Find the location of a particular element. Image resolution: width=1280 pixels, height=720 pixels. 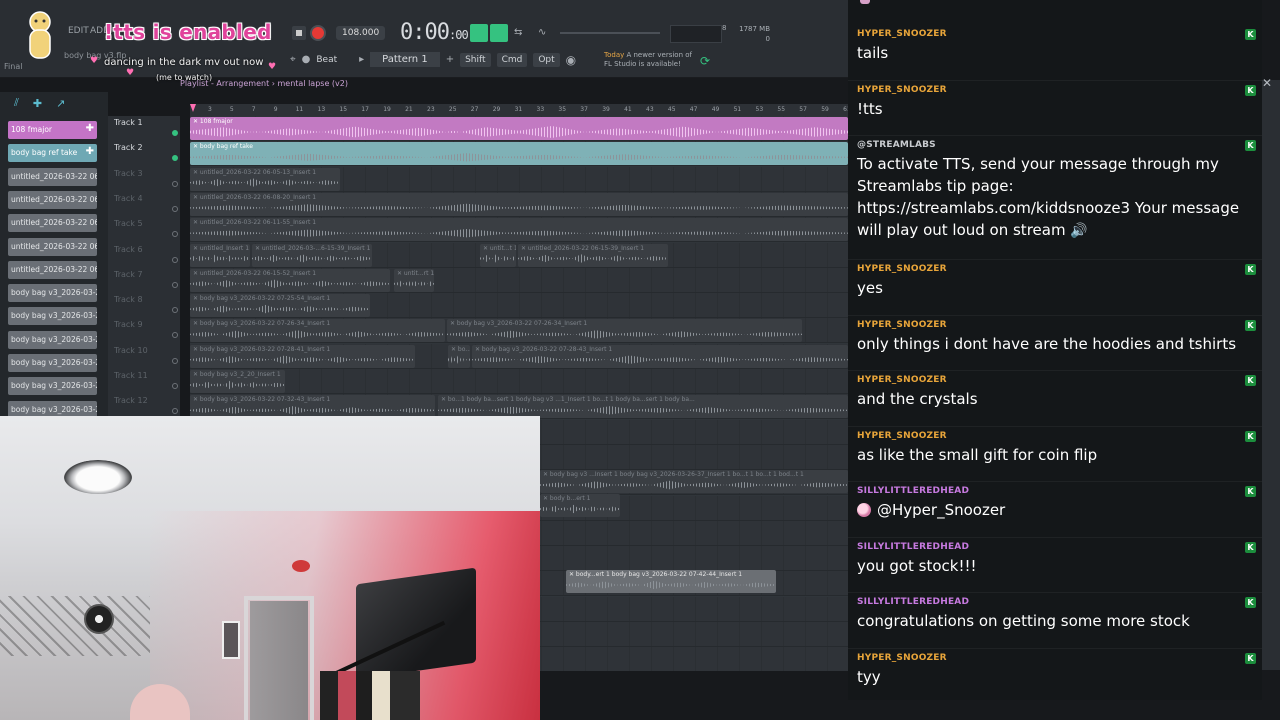

close-icon: ✕ is located at coordinates (1267, 83).